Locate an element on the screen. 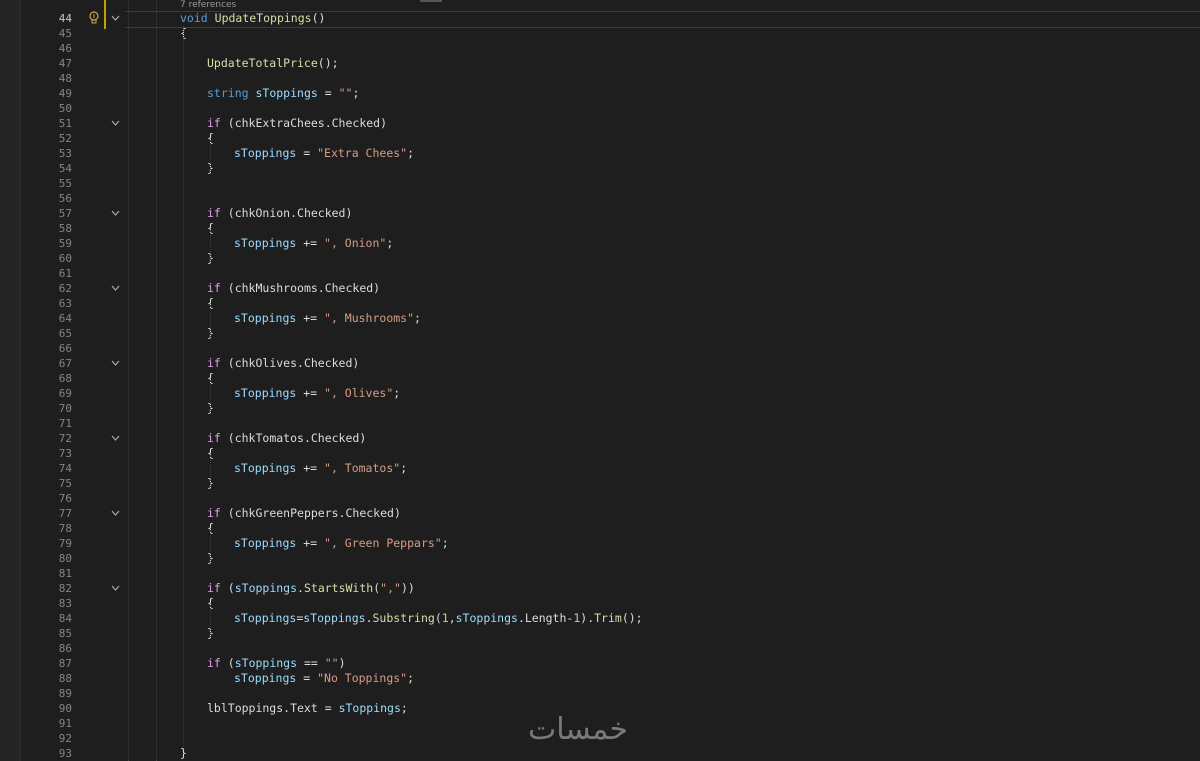 This screenshot has height=761, width=1200. code-line: if (chkExtraChees.Checked) is located at coordinates (297, 123).